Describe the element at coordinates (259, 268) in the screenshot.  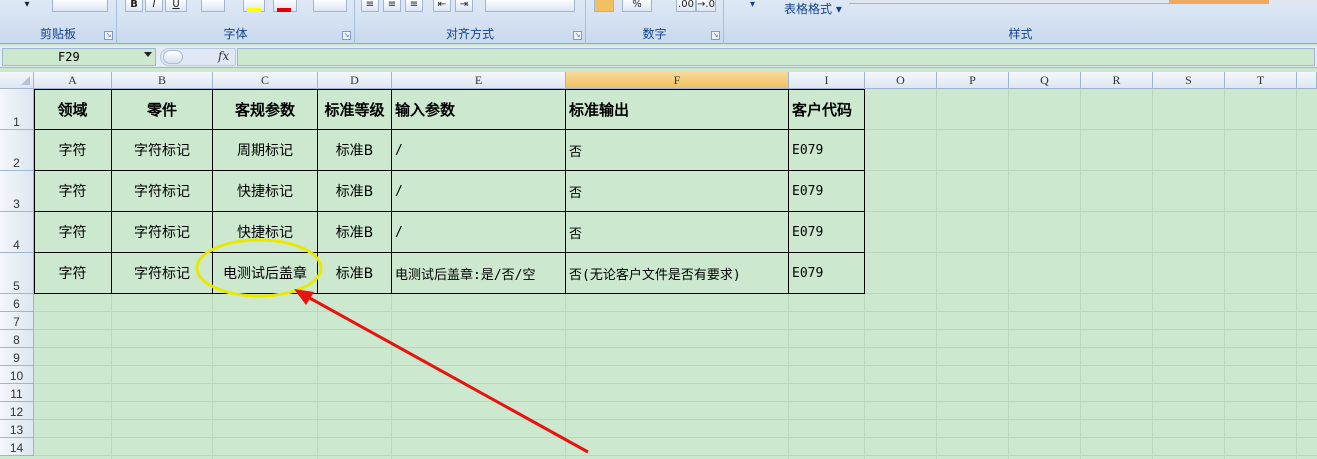
I see `highlight-ellipse` at that location.